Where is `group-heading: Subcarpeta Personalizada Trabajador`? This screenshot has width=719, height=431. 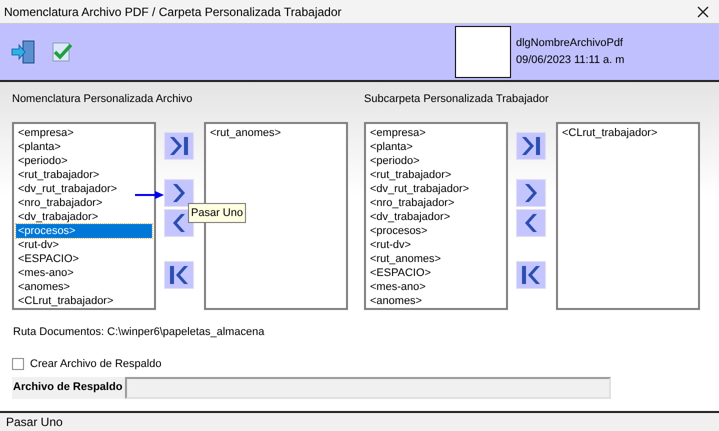 group-heading: Subcarpeta Personalizada Trabajador is located at coordinates (457, 99).